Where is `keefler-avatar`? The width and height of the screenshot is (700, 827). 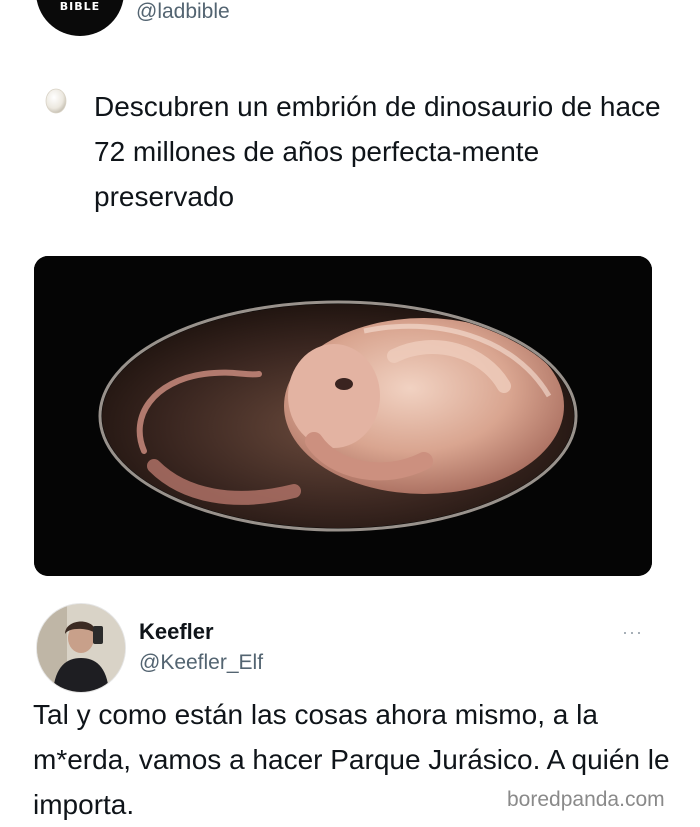 keefler-avatar is located at coordinates (81, 648).